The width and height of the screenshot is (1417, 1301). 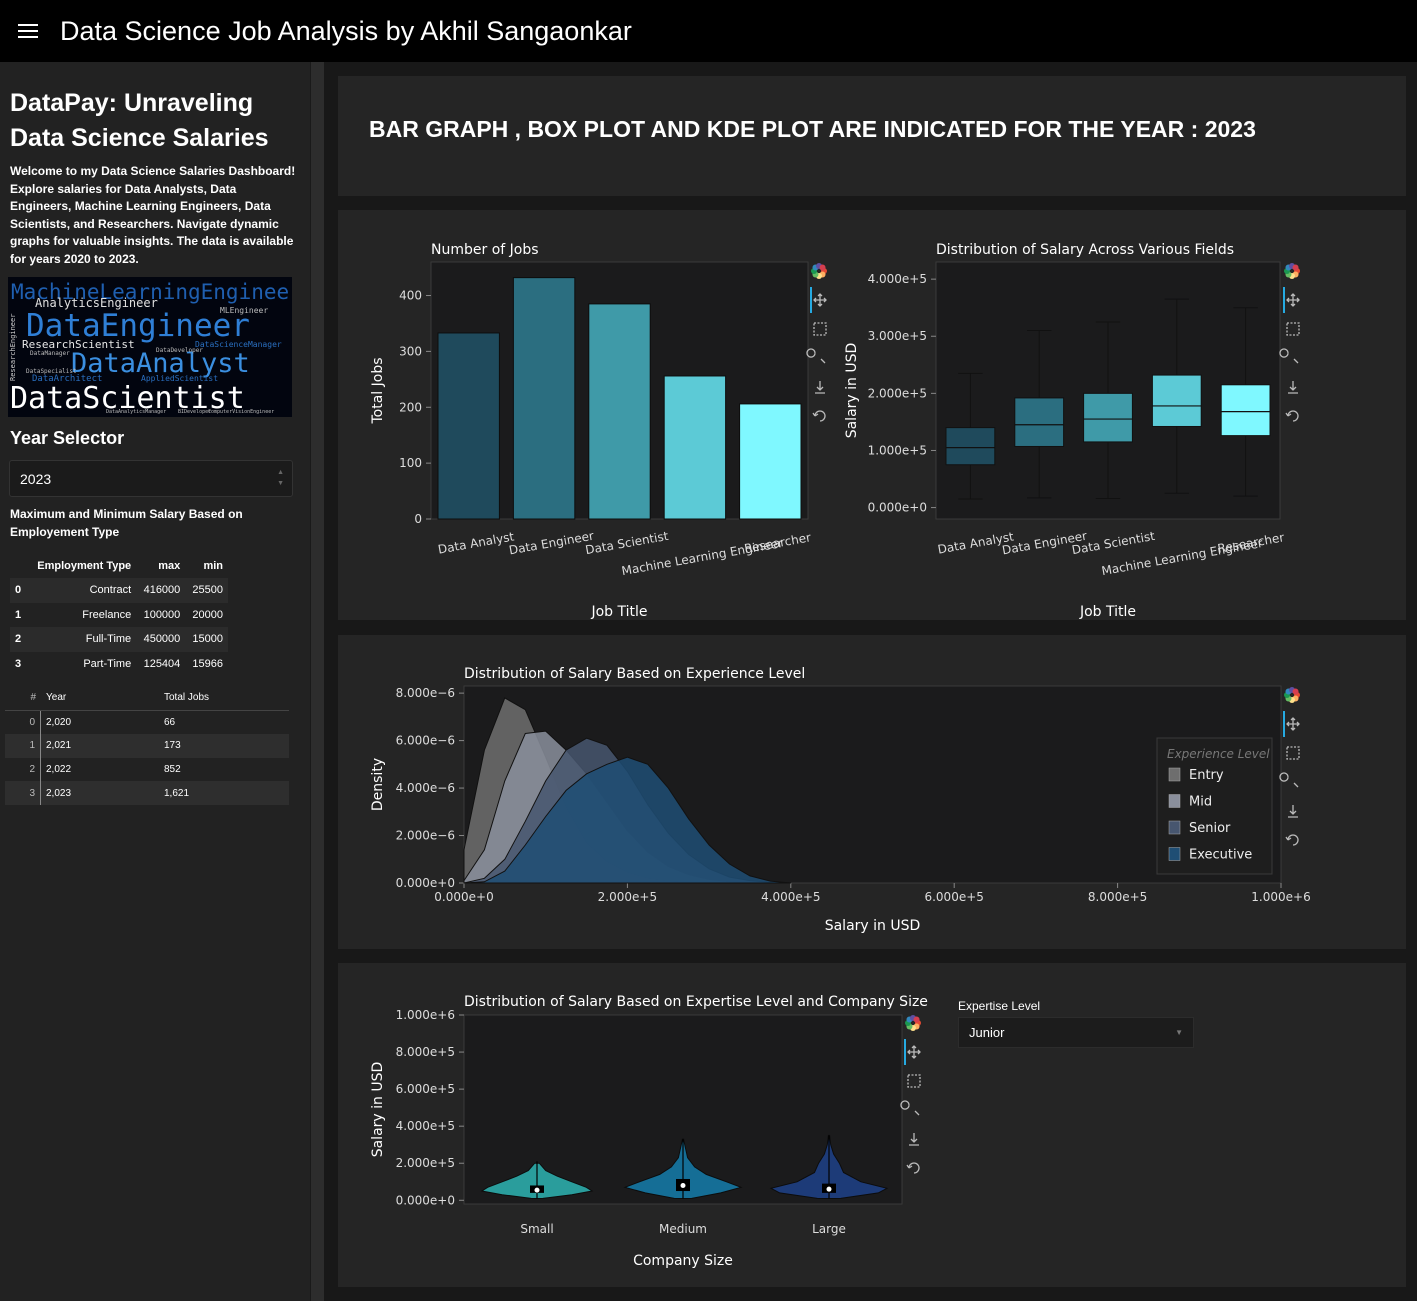 I want to click on table-cell: 1,621, so click(x=177, y=793).